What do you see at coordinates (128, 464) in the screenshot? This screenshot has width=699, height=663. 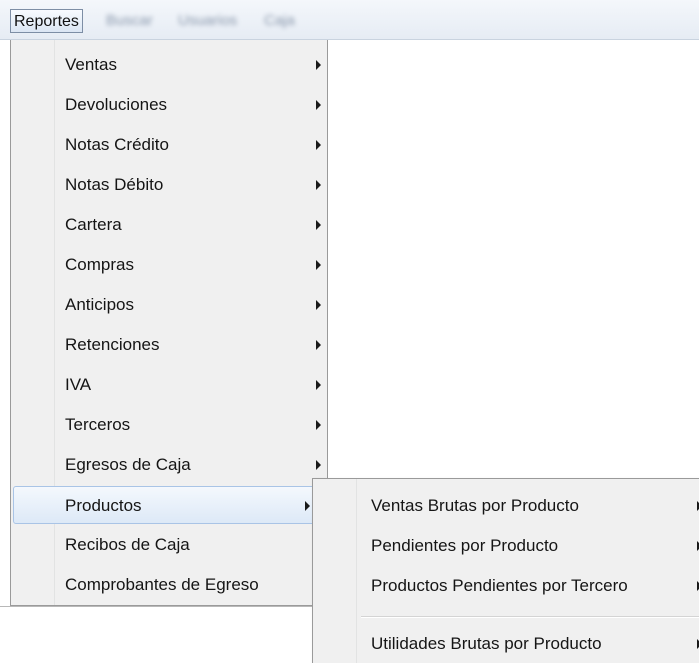 I see `menu-item-label: Egresos de Caja` at bounding box center [128, 464].